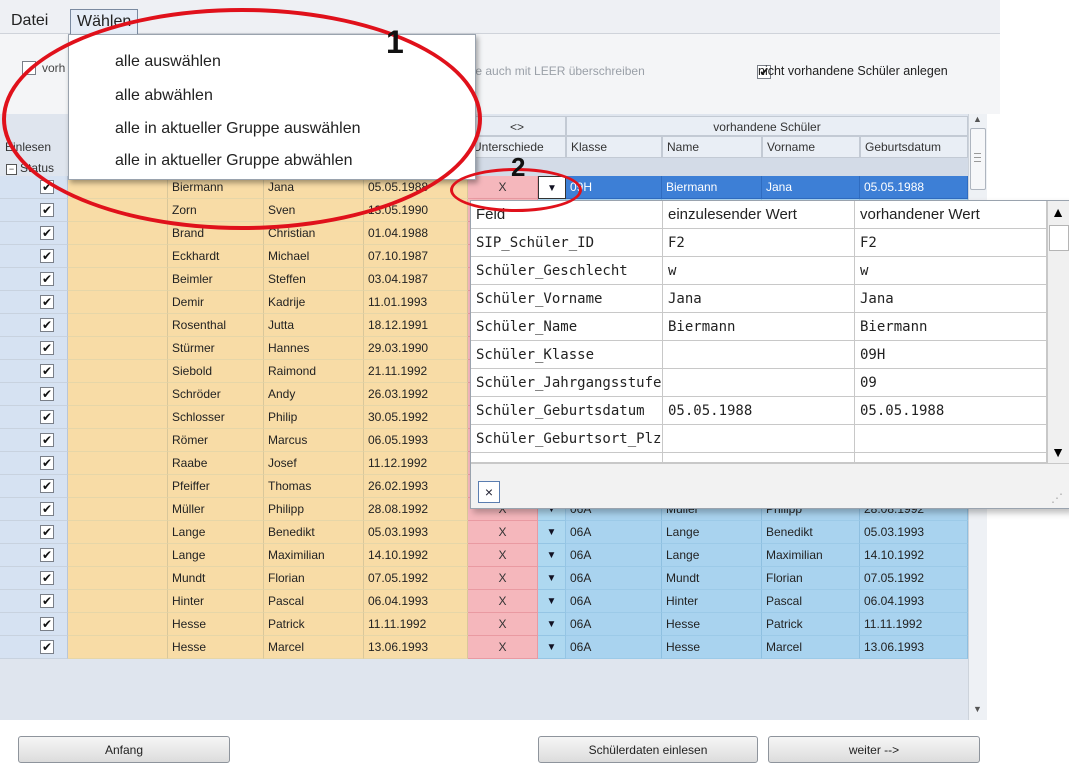  Describe the element at coordinates (648, 749) in the screenshot. I see `schuelerdaten-einlesen-button: Schülerdaten einlesen` at that location.